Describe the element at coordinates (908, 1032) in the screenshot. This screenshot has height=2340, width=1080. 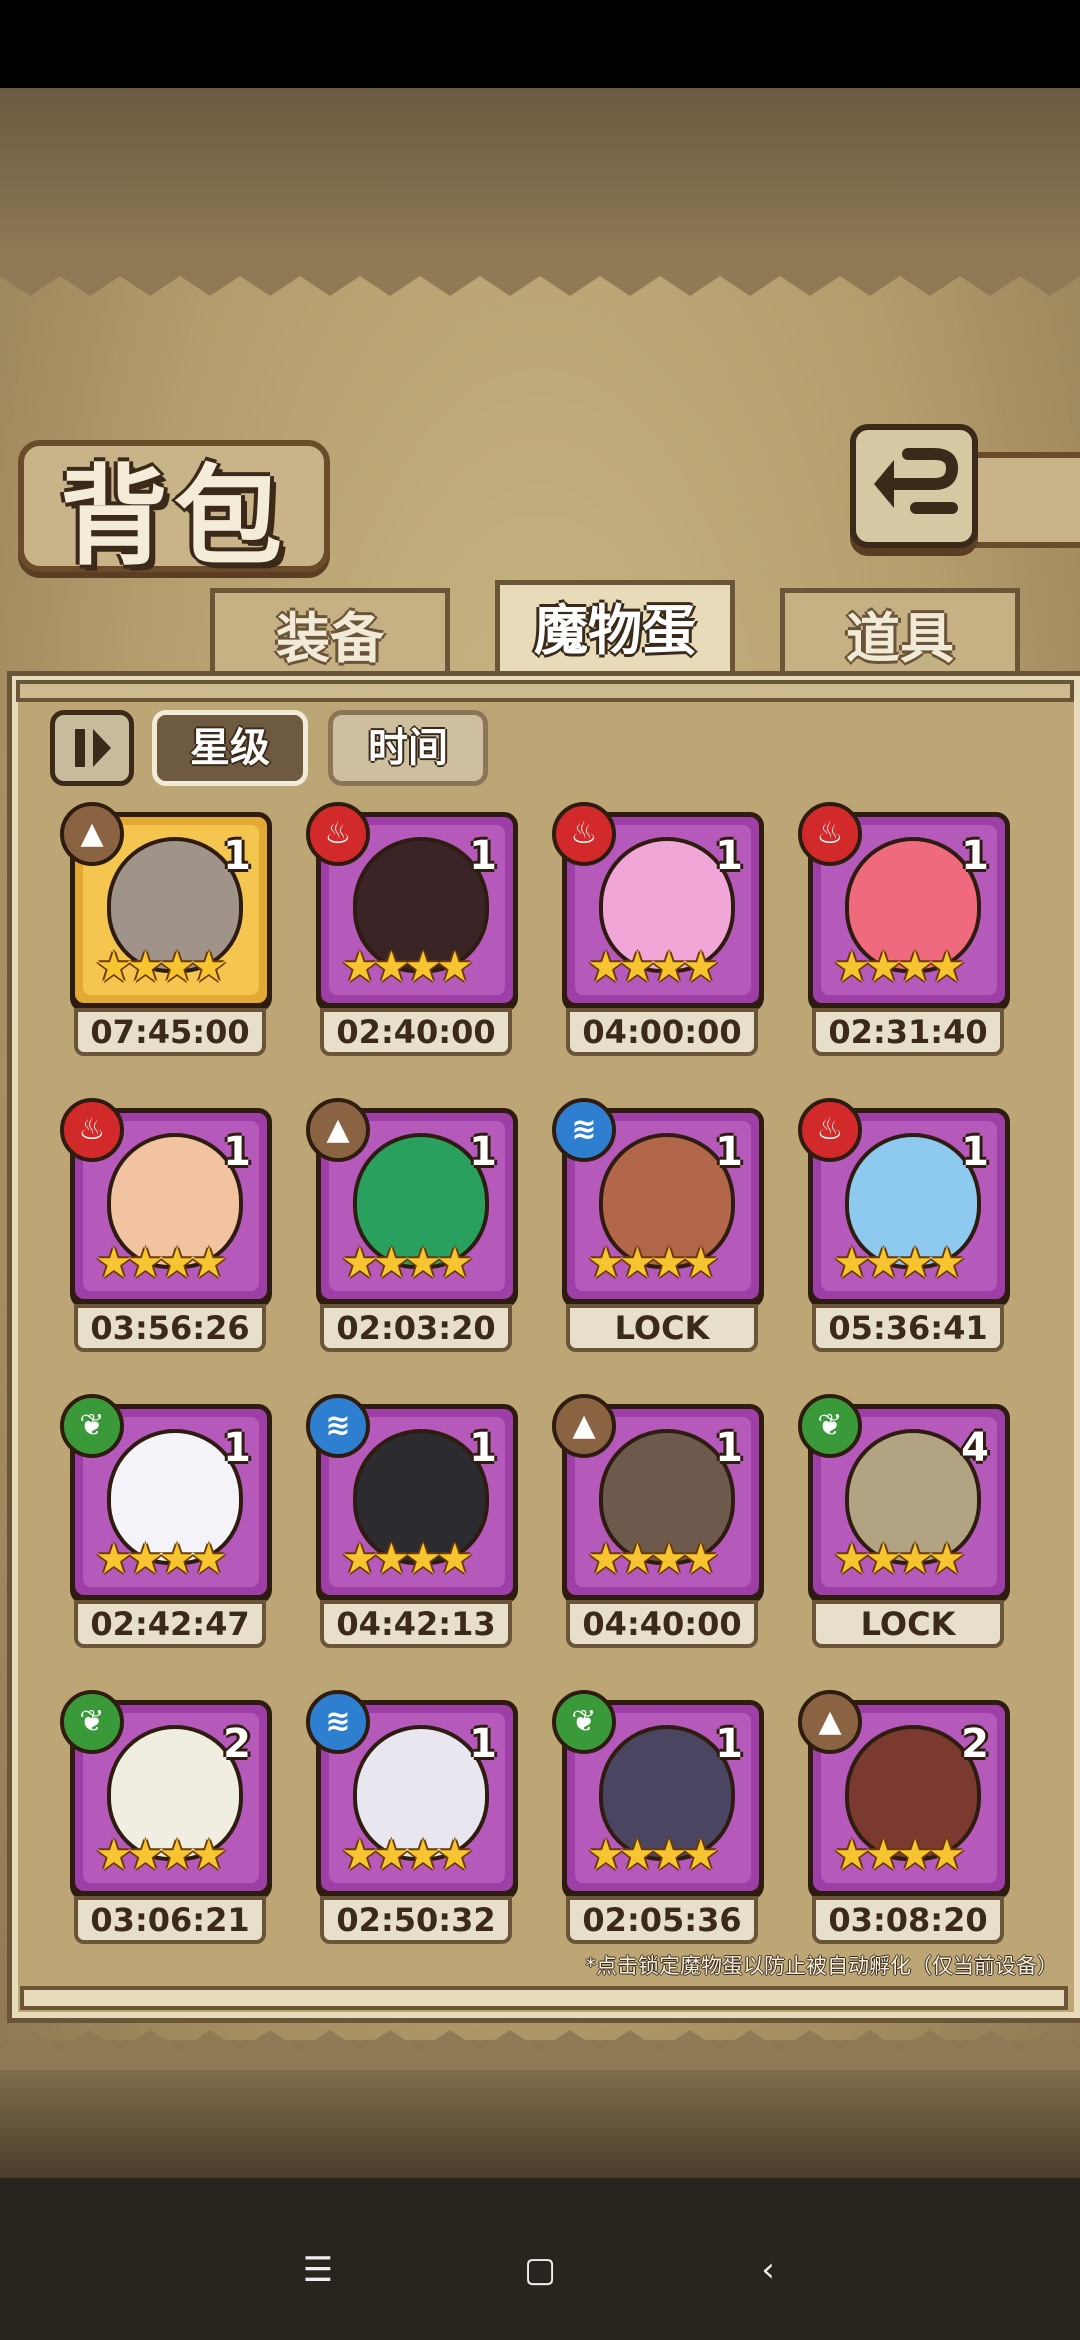
I see `hatch-timer: 02:31:40` at that location.